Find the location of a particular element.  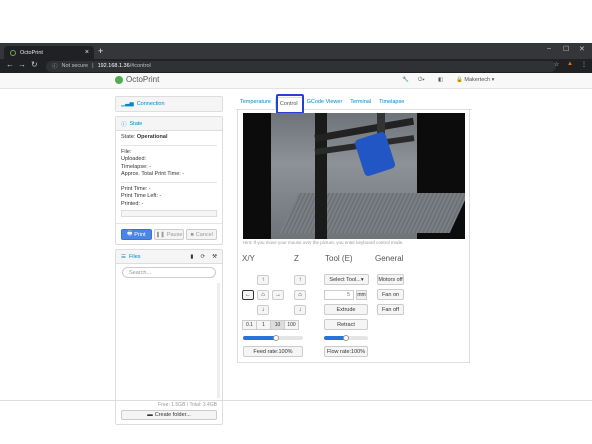

jog-y-plus-button: ↑ is located at coordinates (263, 280).